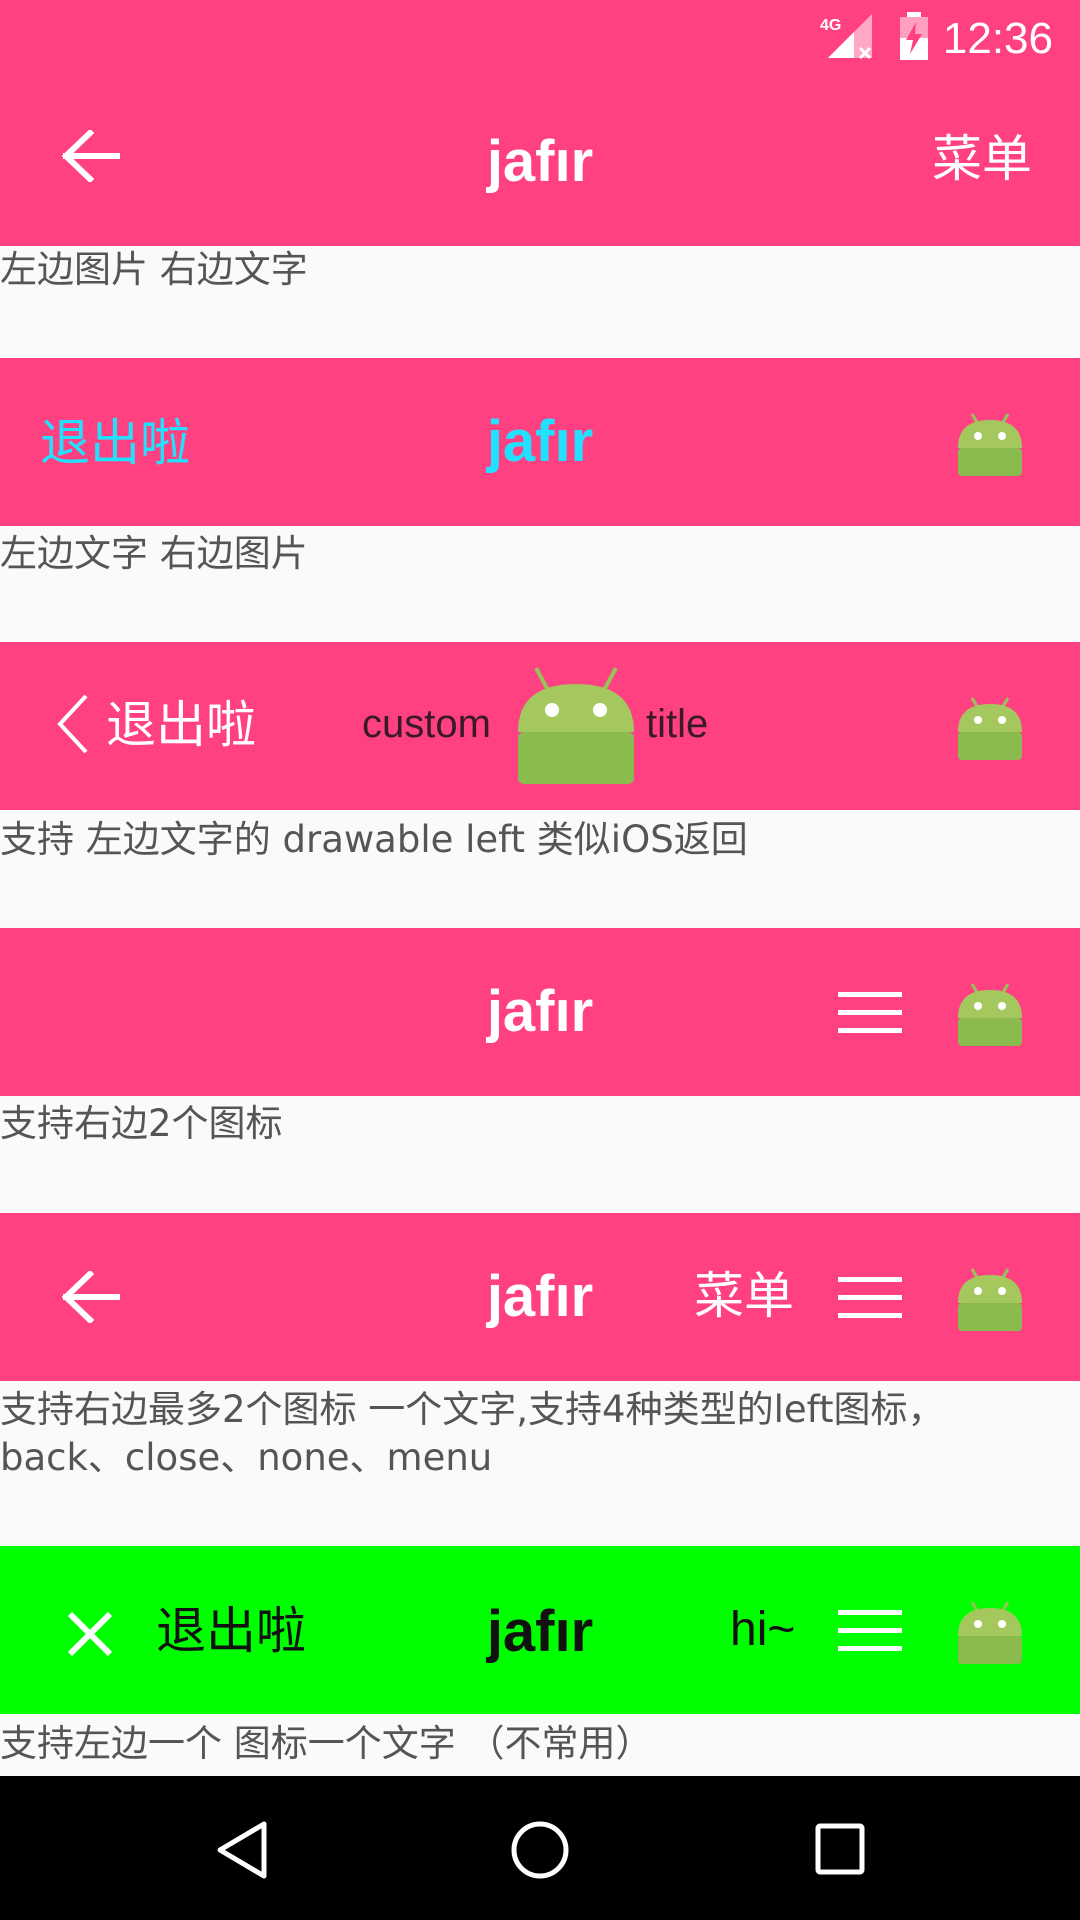 The height and width of the screenshot is (1920, 1080). Describe the element at coordinates (154, 553) in the screenshot. I see `caption-2: 左边文字 右边图片` at that location.